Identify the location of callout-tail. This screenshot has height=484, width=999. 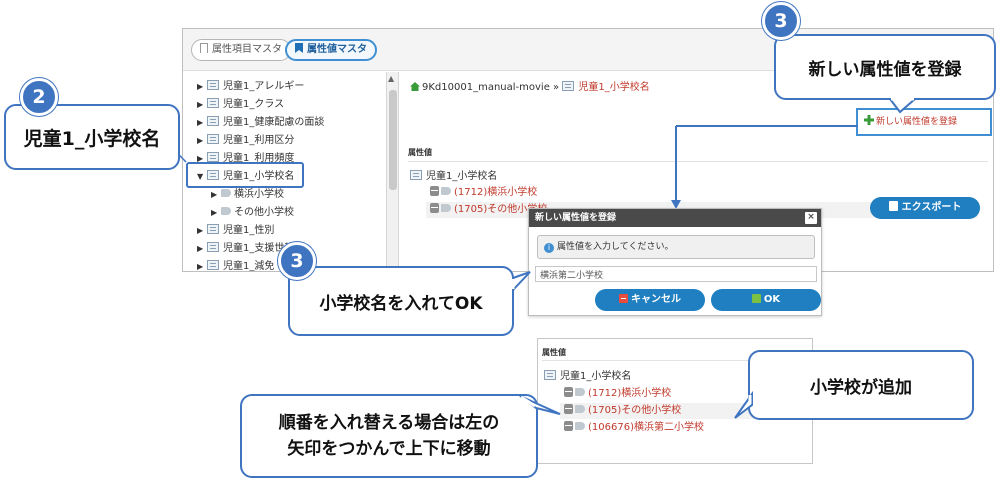
(540, 405).